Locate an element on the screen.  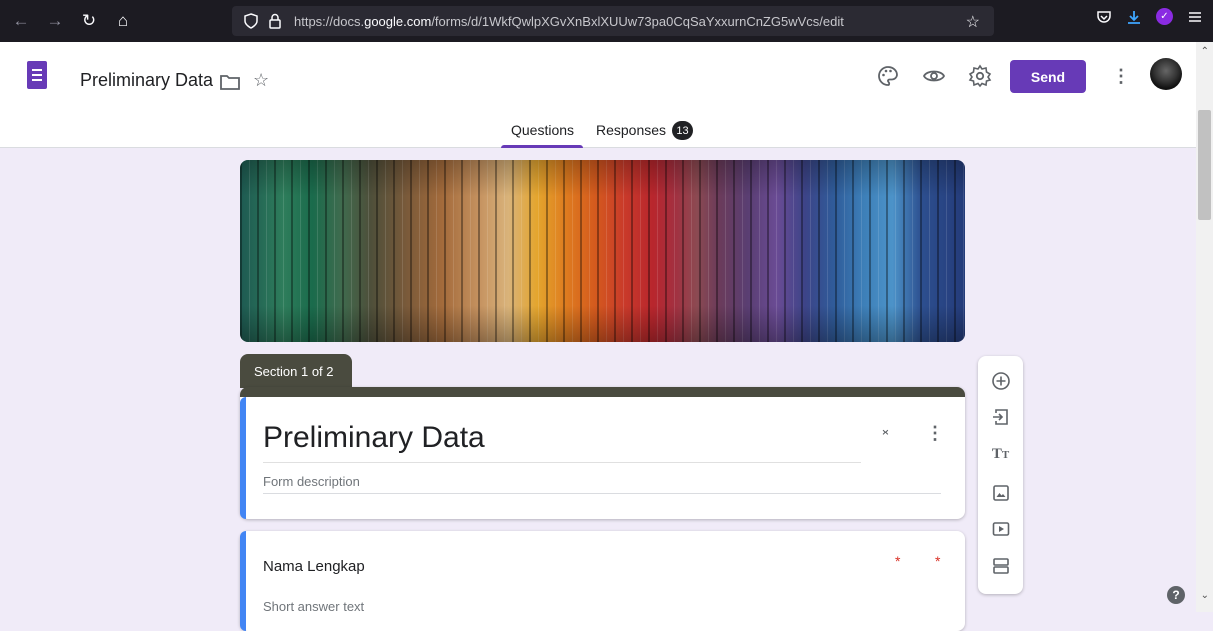
forward-icon: → is located at coordinates (55, 21).